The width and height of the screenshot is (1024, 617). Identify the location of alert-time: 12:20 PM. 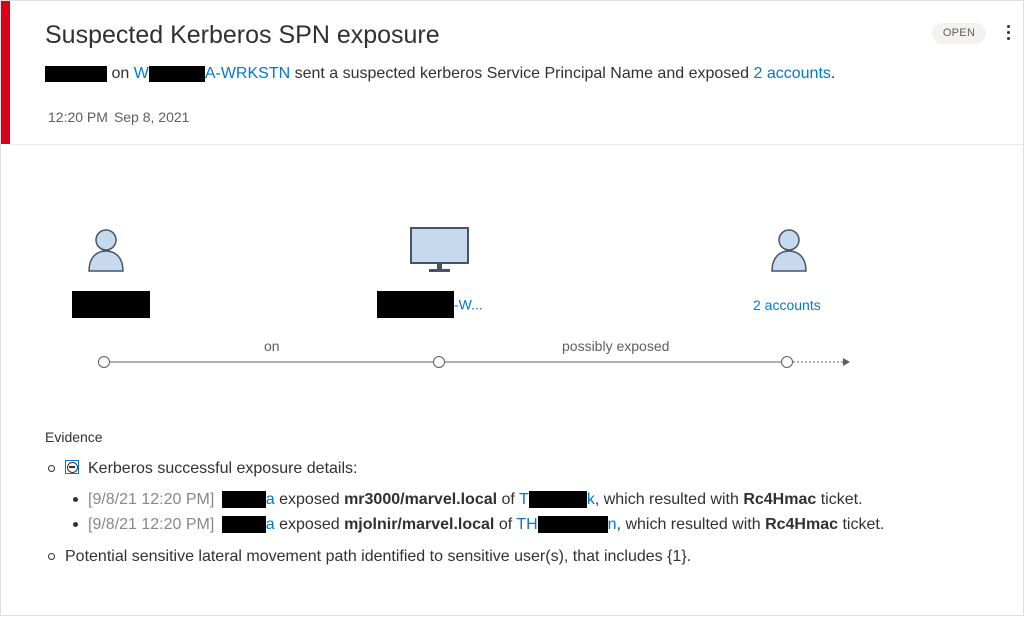
(78, 117).